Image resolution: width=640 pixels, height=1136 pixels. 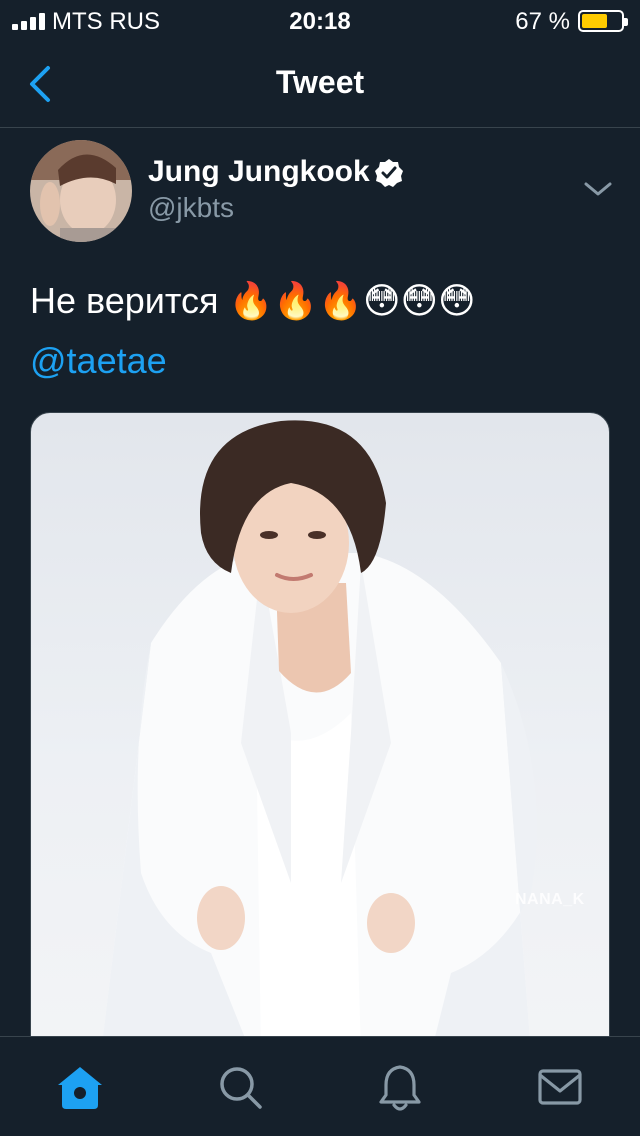 I want to click on tab-home, so click(x=80, y=1087).